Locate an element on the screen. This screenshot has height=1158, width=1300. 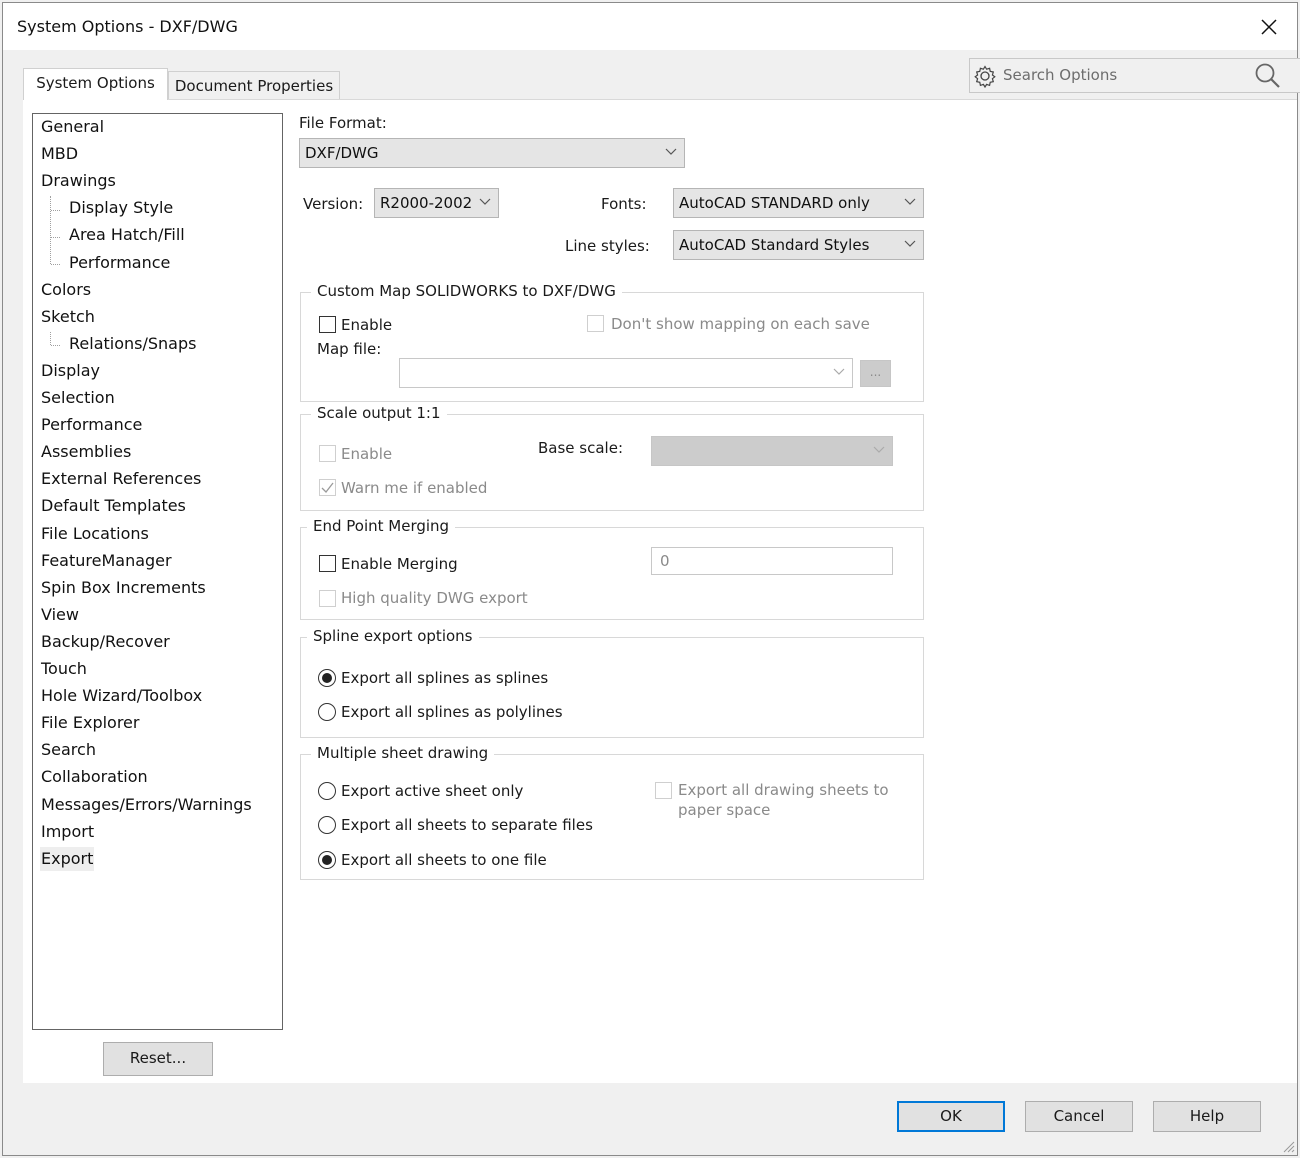
tree-item: Relations/Snaps is located at coordinates (132, 344).